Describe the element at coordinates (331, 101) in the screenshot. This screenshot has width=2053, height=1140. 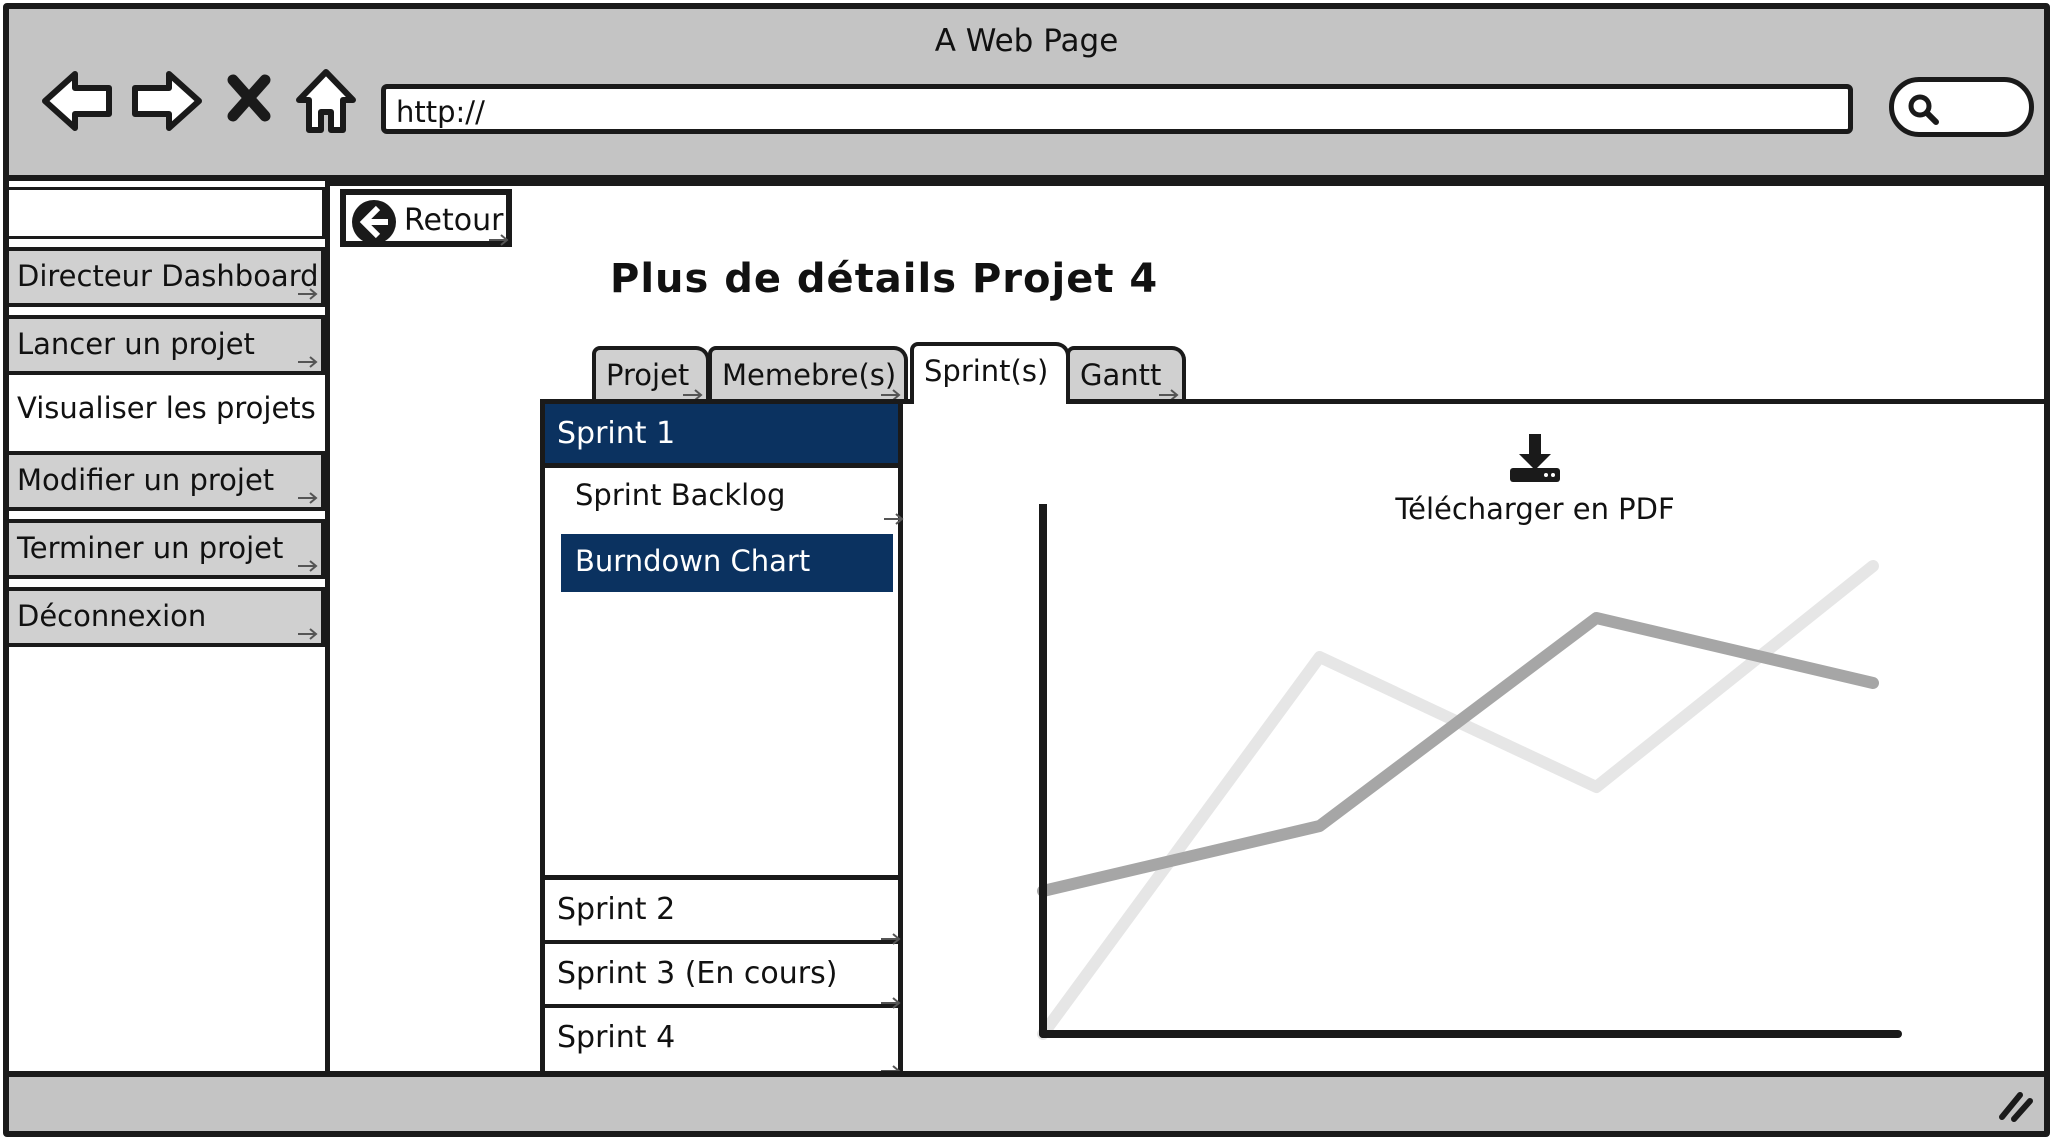
I see `home-icon` at that location.